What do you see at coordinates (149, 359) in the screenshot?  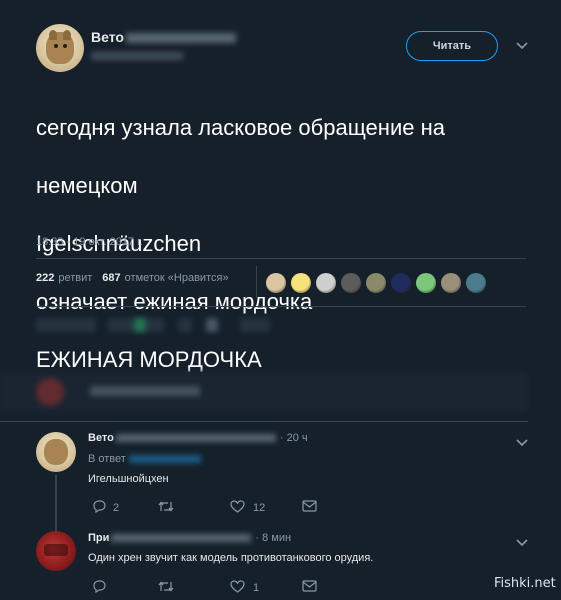 I see `tweet-text-line: ЕЖИНАЯ МОРДОЧКА` at bounding box center [149, 359].